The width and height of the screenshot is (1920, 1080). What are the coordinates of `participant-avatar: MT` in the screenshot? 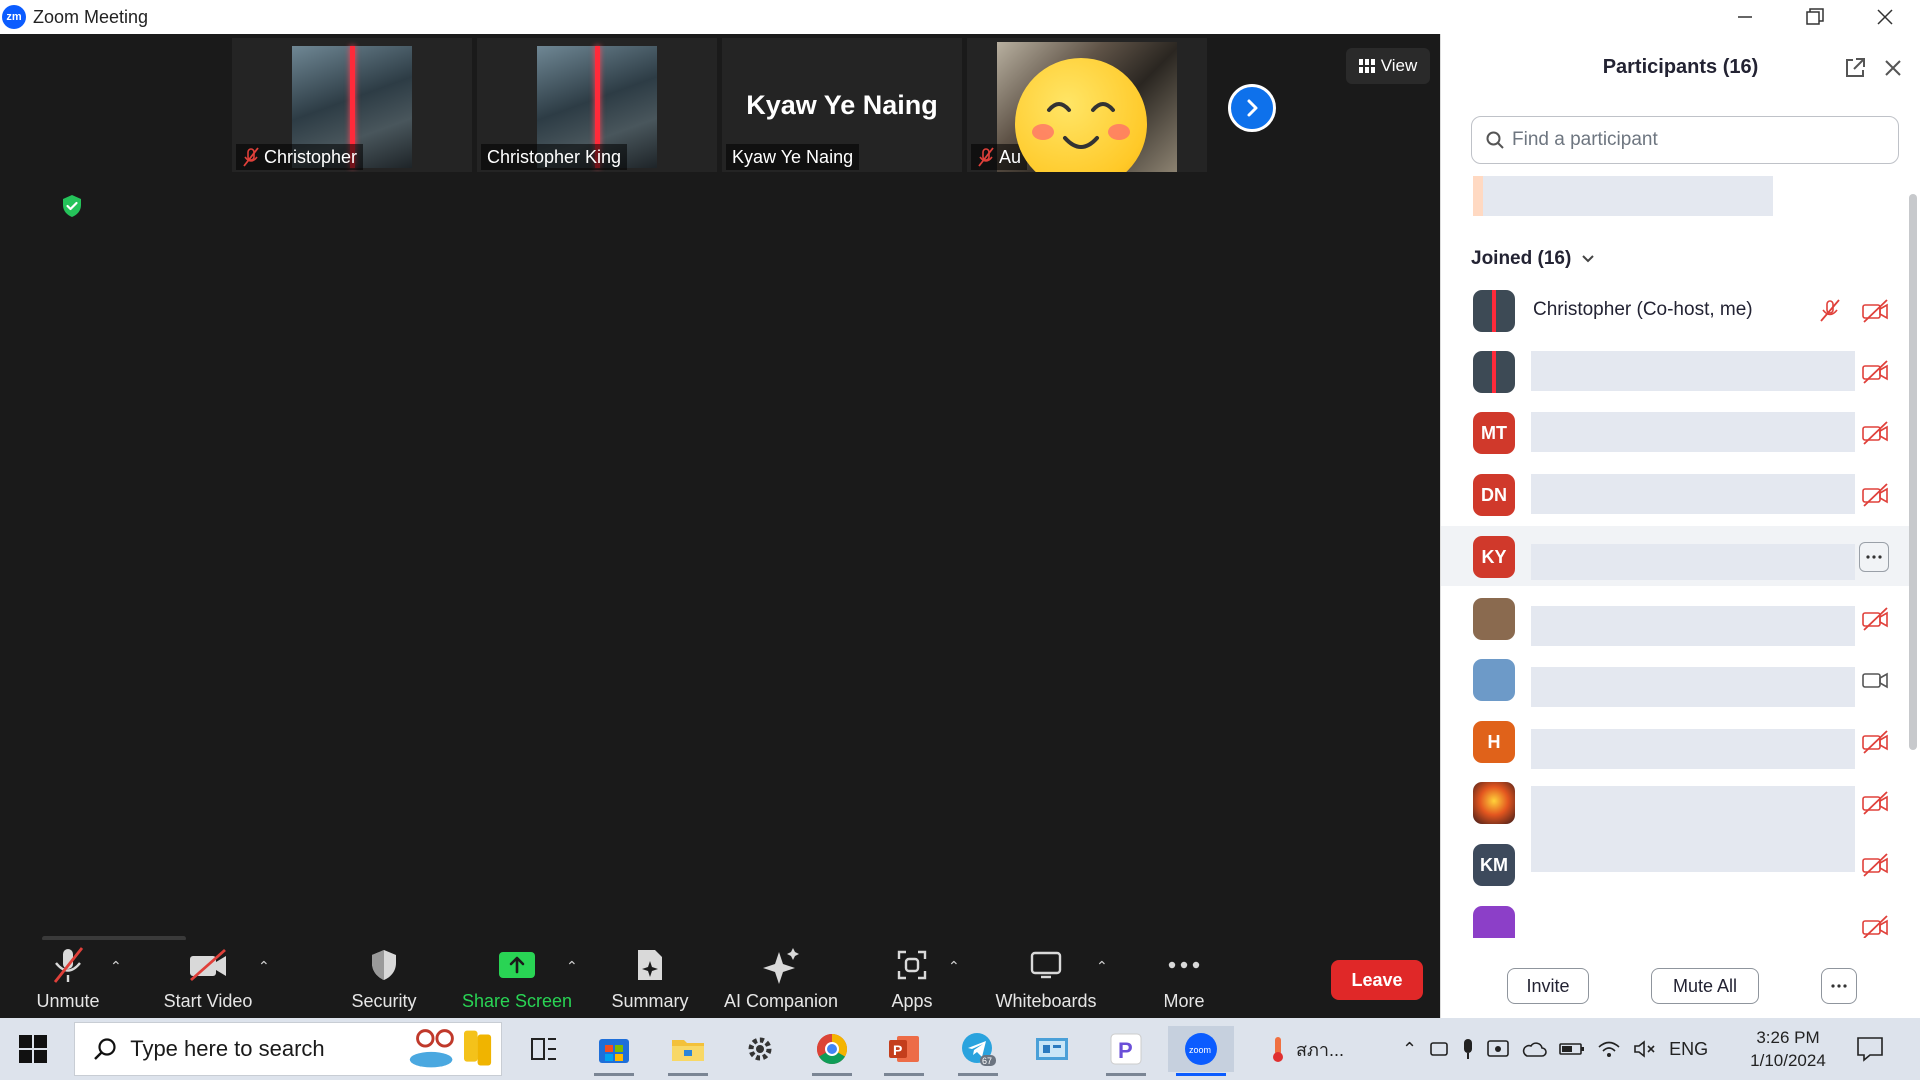 It's located at (1494, 433).